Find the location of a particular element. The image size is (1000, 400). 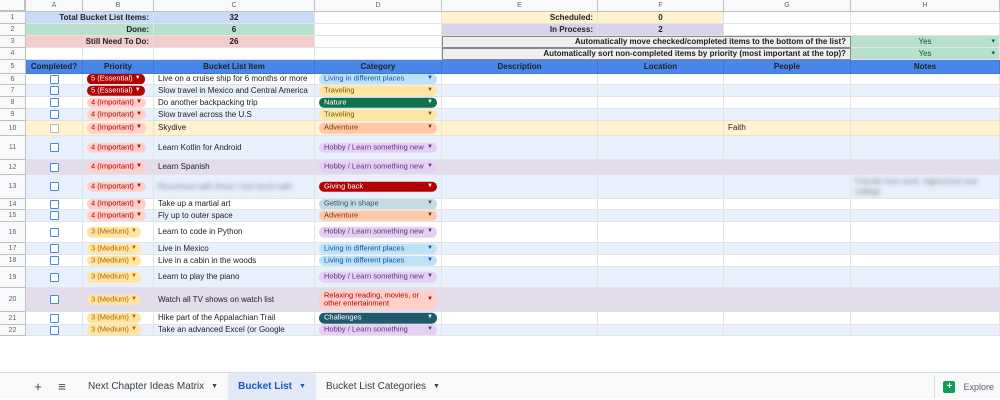

cell-priority: 5 (Essential) ▼ is located at coordinates (118, 91).